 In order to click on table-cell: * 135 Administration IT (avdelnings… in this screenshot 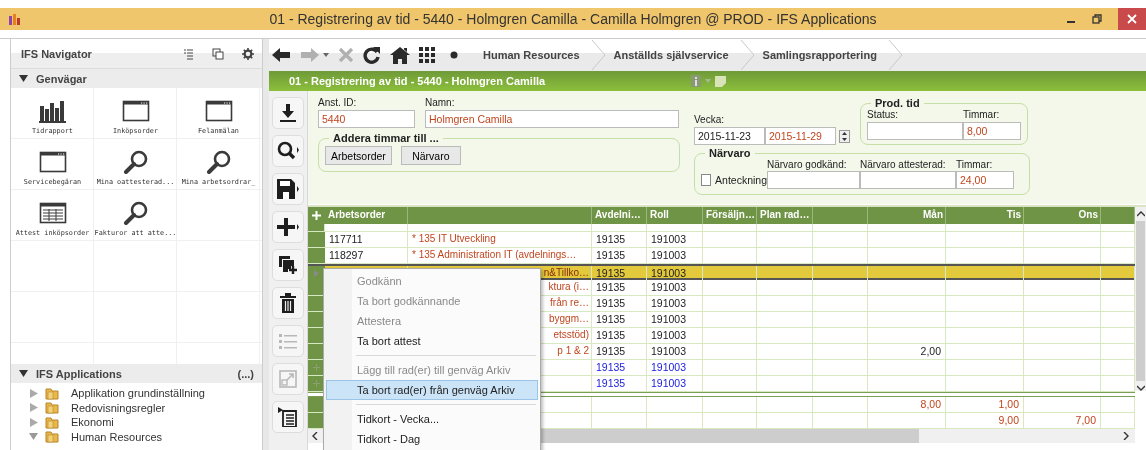, I will do `click(500, 255)`.